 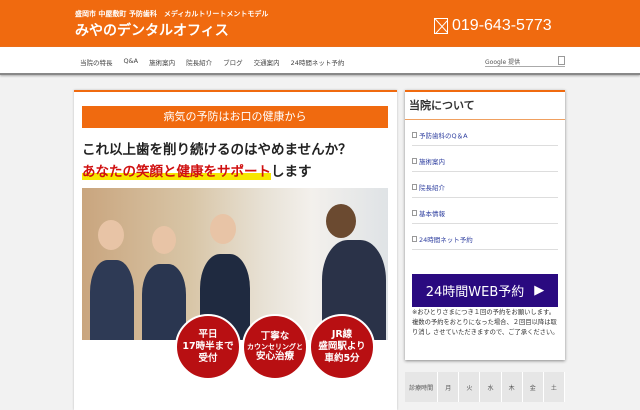 I want to click on schedule-table-header: 診療時間 月 火 水 木 金 土, so click(x=485, y=387).